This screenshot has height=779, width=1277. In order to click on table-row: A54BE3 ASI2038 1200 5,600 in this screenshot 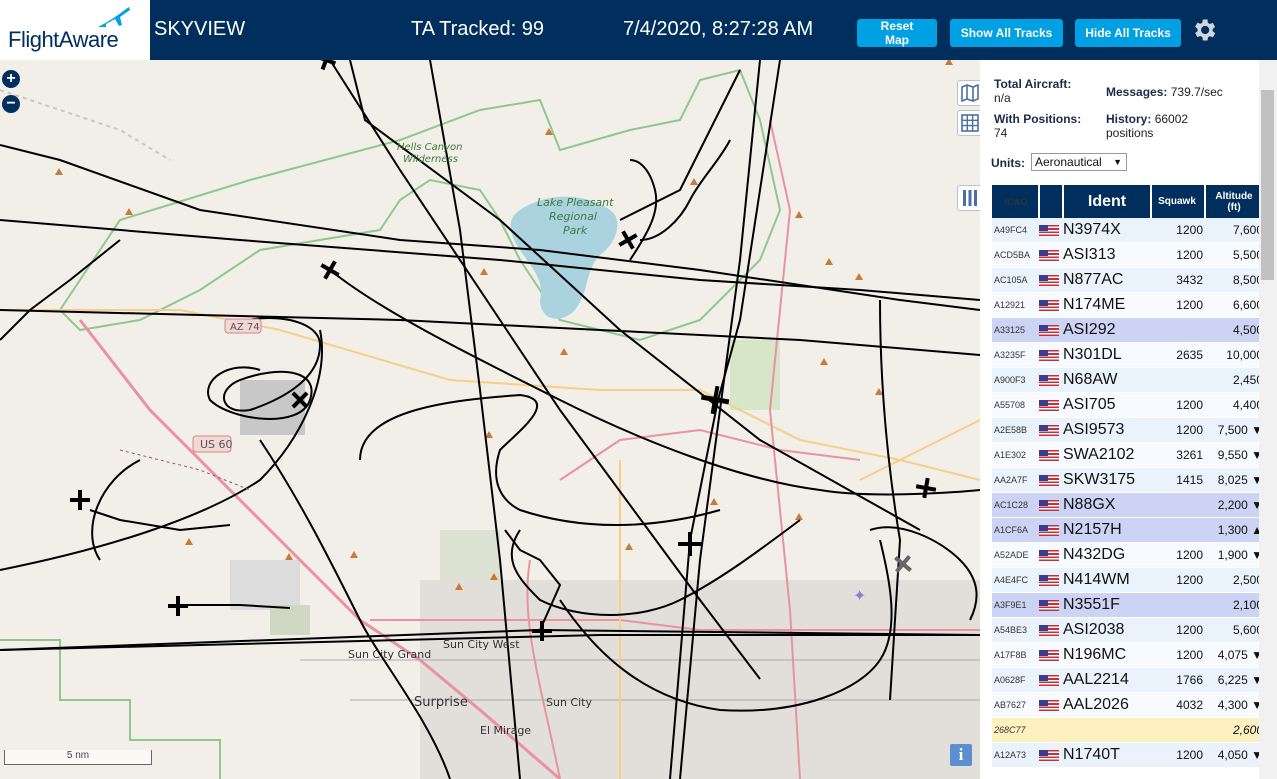, I will do `click(1129, 630)`.